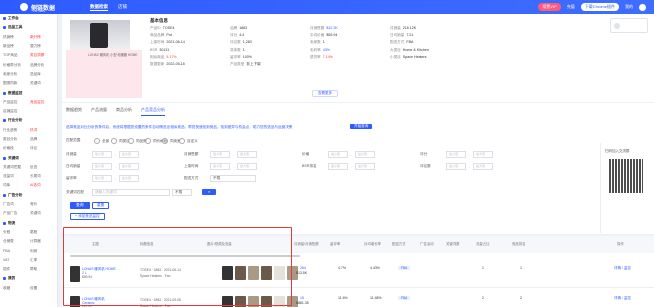 The width and height of the screenshot is (654, 307). What do you see at coordinates (28, 223) in the screenshot?
I see `sidebar-section-header: 物流` at bounding box center [28, 223].